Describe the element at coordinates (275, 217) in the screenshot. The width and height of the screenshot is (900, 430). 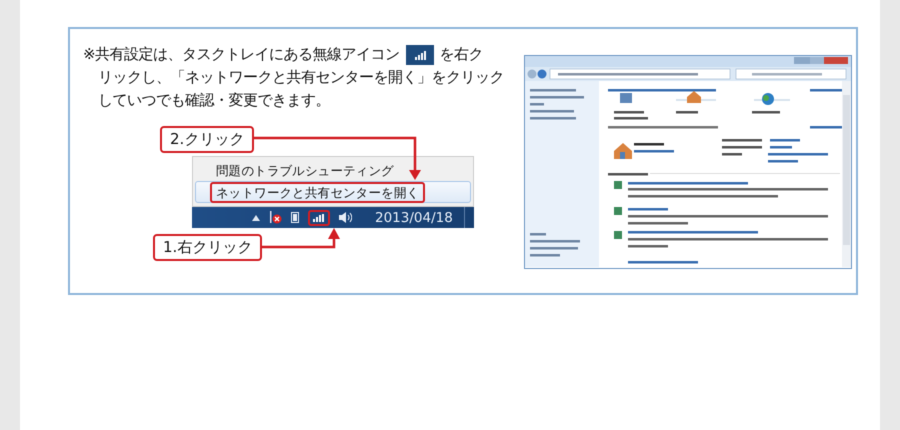
I see `flag-error-icon` at that location.